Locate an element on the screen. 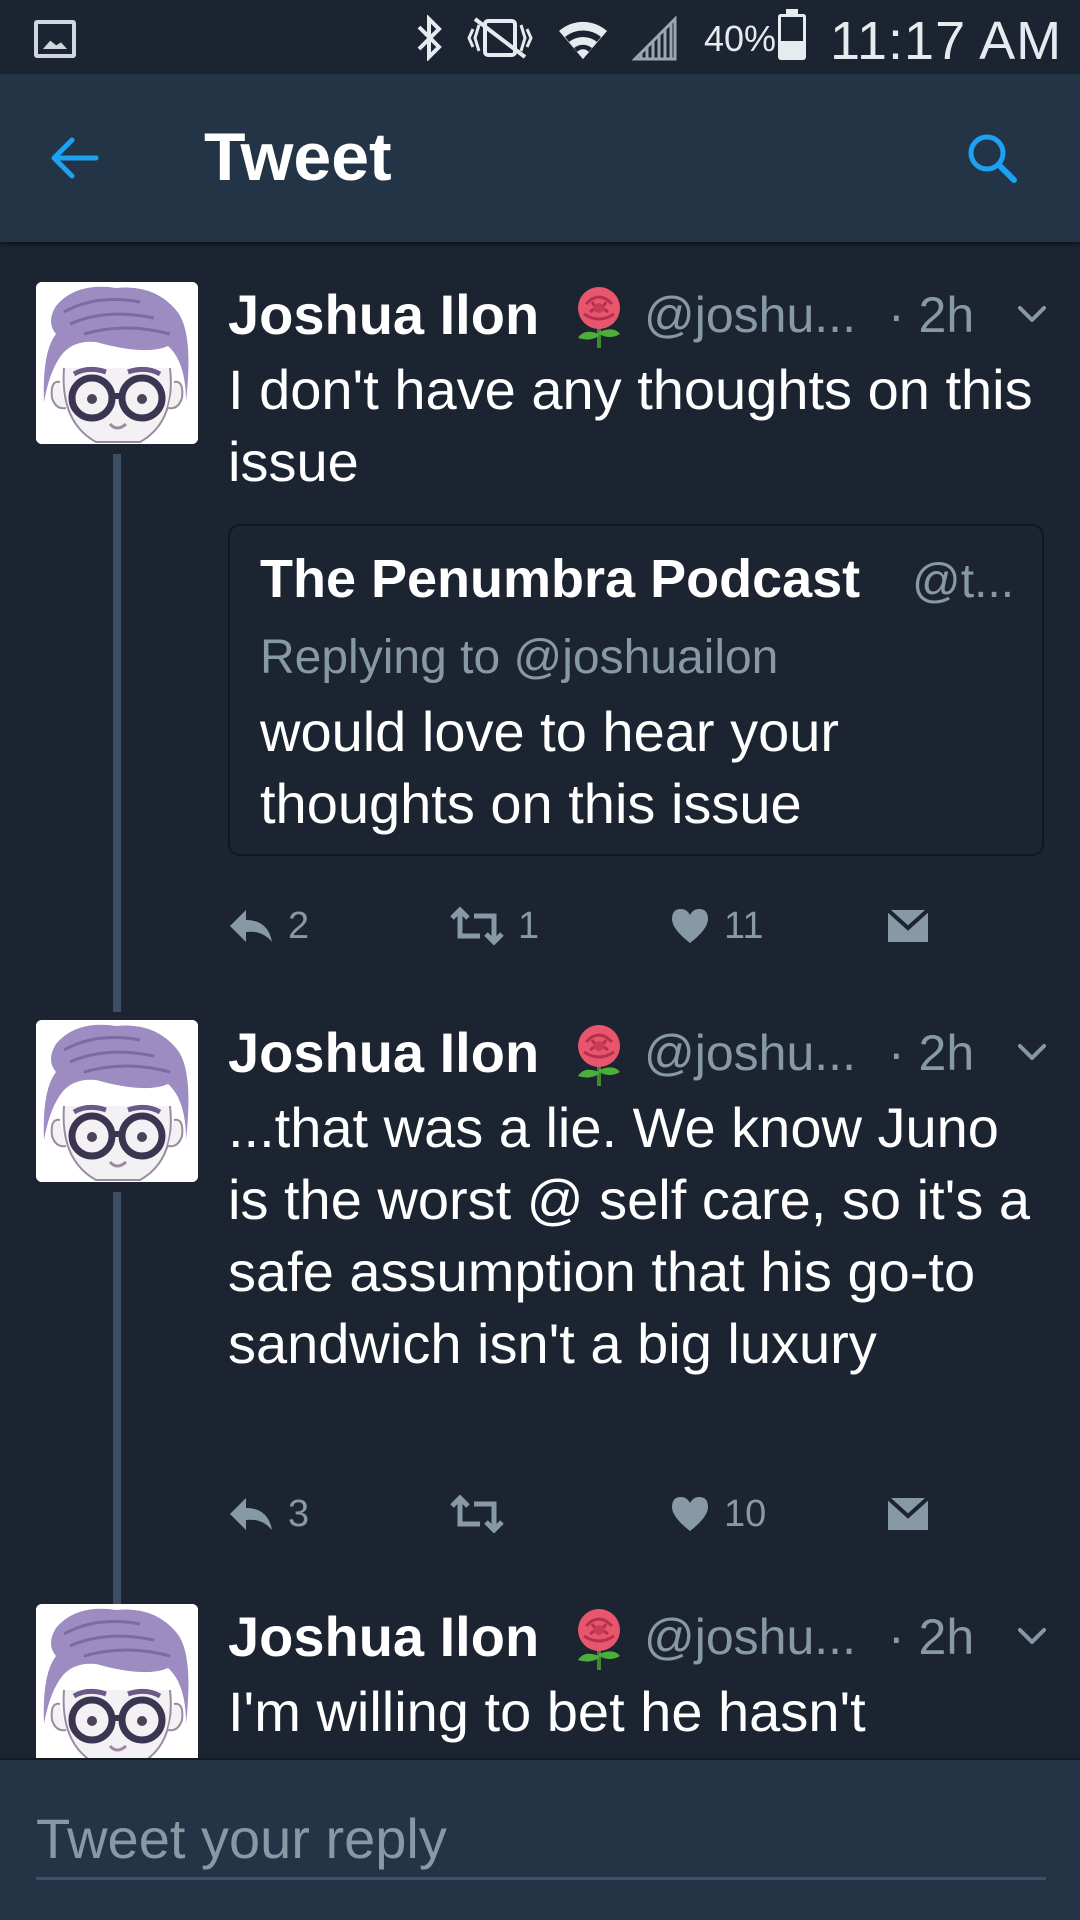 The image size is (1080, 1920). reply-bar is located at coordinates (540, 1839).